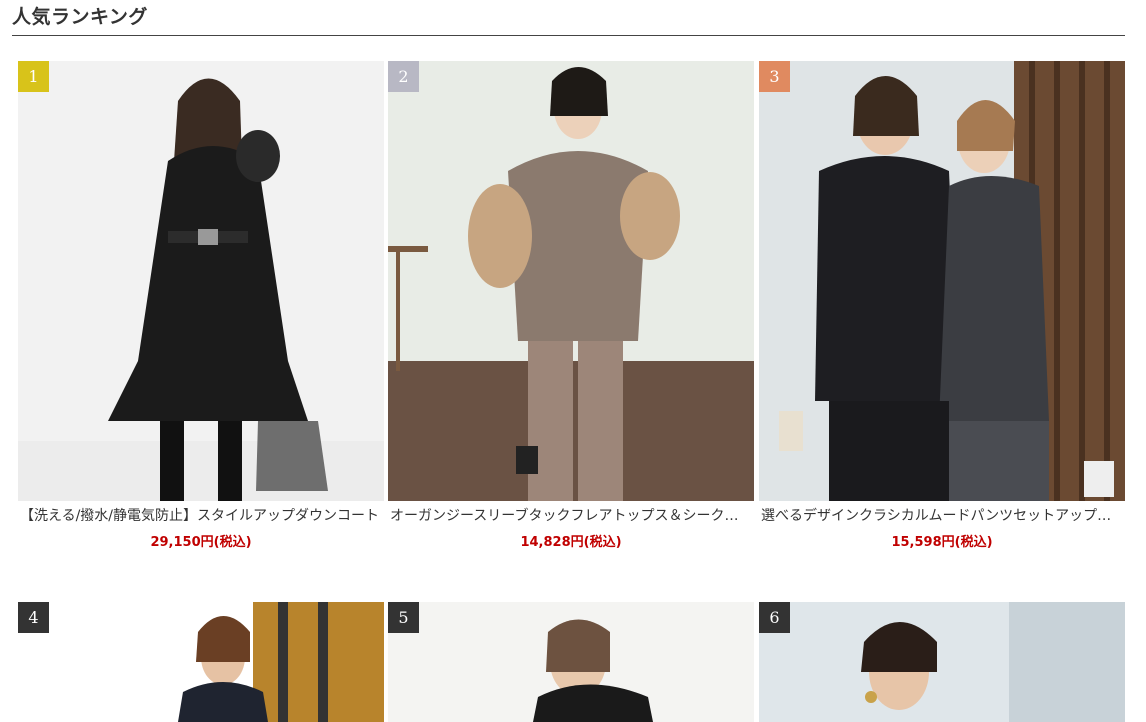  I want to click on product-price-2: 14,828円(税込), so click(571, 542).